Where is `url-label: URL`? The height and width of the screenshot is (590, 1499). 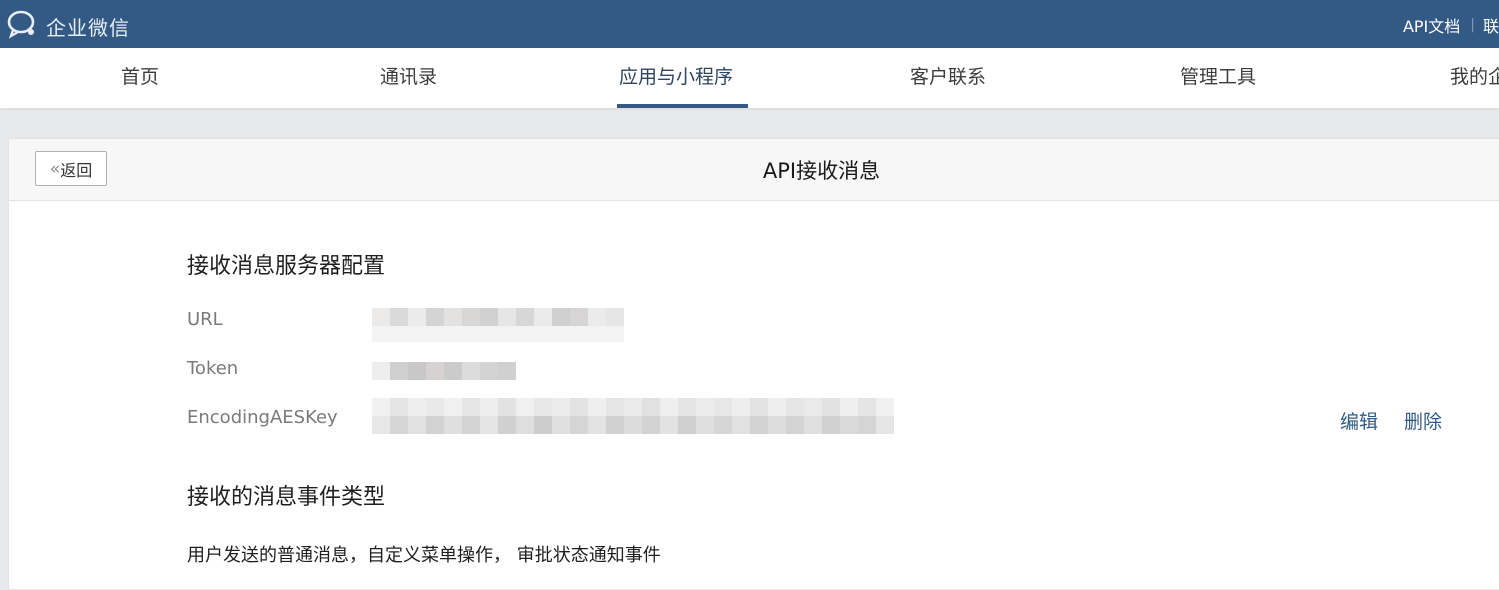
url-label: URL is located at coordinates (205, 319).